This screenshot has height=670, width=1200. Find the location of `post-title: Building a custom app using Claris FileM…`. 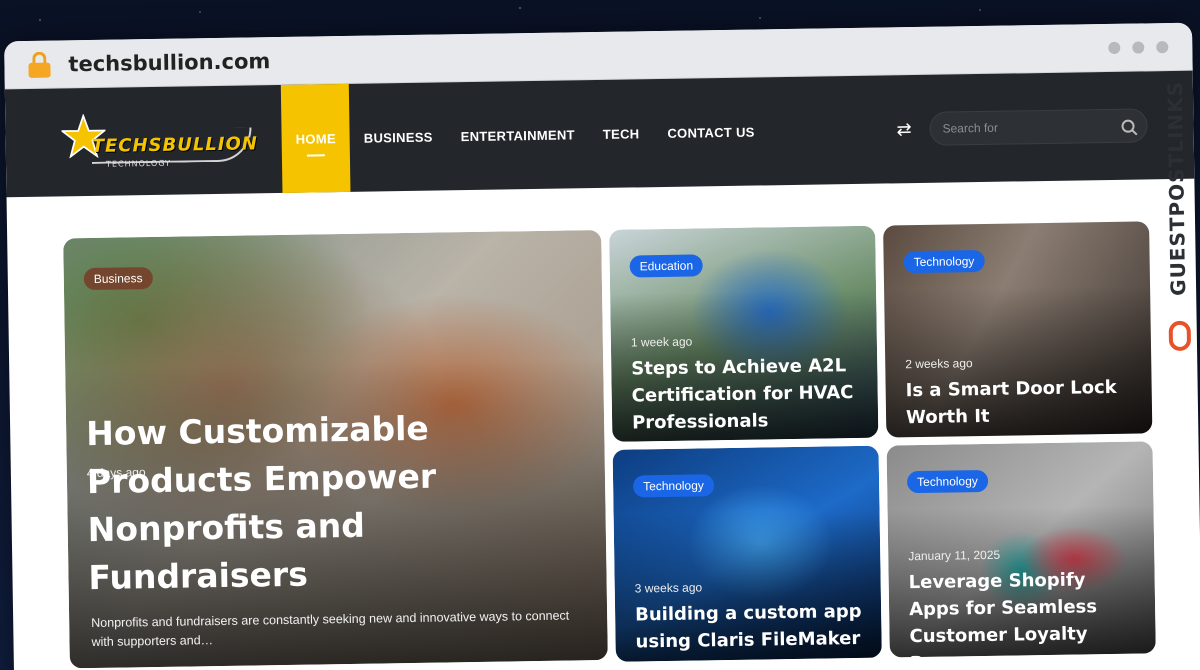

post-title: Building a custom app using Claris FileM… is located at coordinates (749, 627).